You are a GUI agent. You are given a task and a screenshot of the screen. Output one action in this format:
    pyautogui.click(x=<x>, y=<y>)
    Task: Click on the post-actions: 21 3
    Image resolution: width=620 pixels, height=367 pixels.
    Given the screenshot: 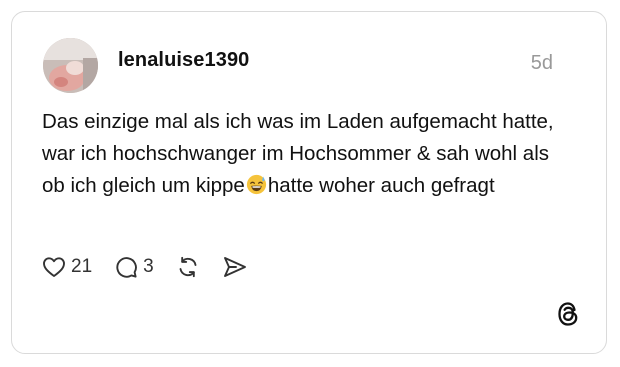 What is the action you would take?
    pyautogui.click(x=156, y=267)
    